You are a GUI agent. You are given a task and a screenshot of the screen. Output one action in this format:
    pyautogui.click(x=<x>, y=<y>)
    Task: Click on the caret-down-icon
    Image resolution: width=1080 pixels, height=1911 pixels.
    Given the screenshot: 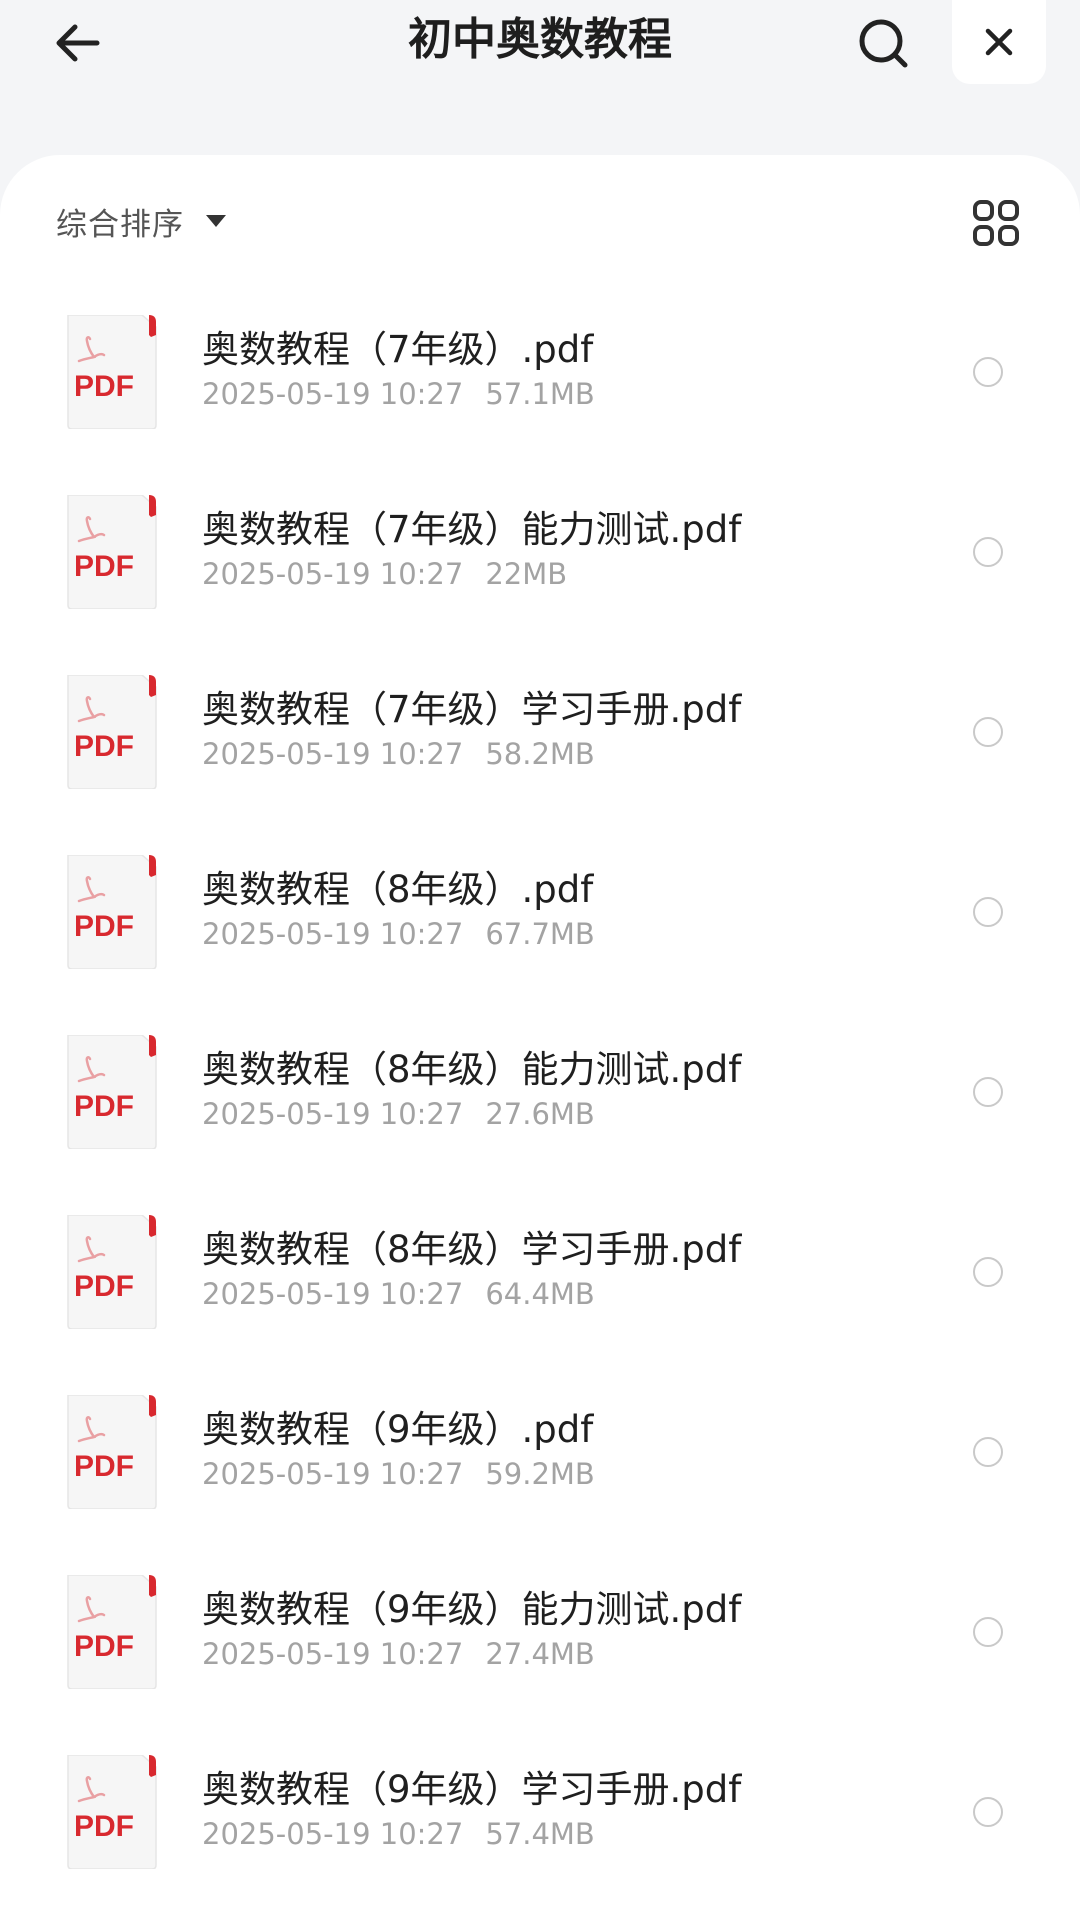 What is the action you would take?
    pyautogui.click(x=216, y=221)
    